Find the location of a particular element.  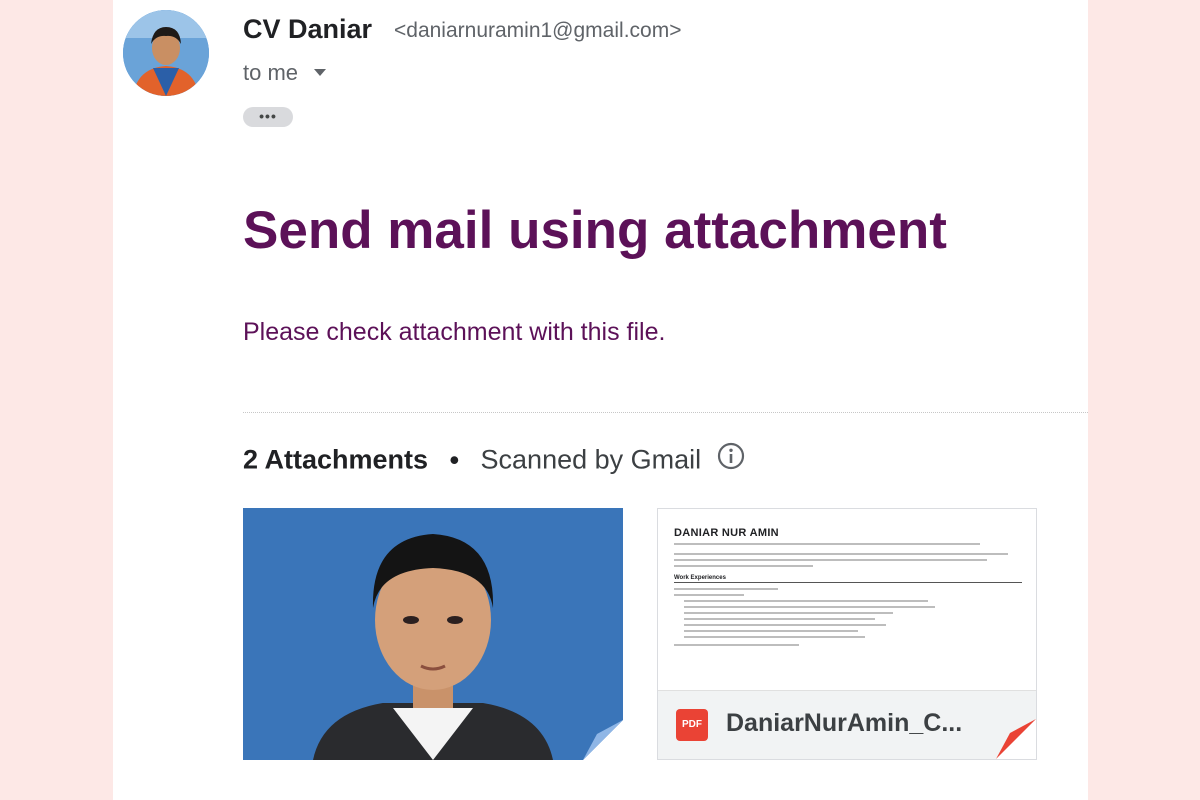

pdf-icon: PDF is located at coordinates (692, 725).